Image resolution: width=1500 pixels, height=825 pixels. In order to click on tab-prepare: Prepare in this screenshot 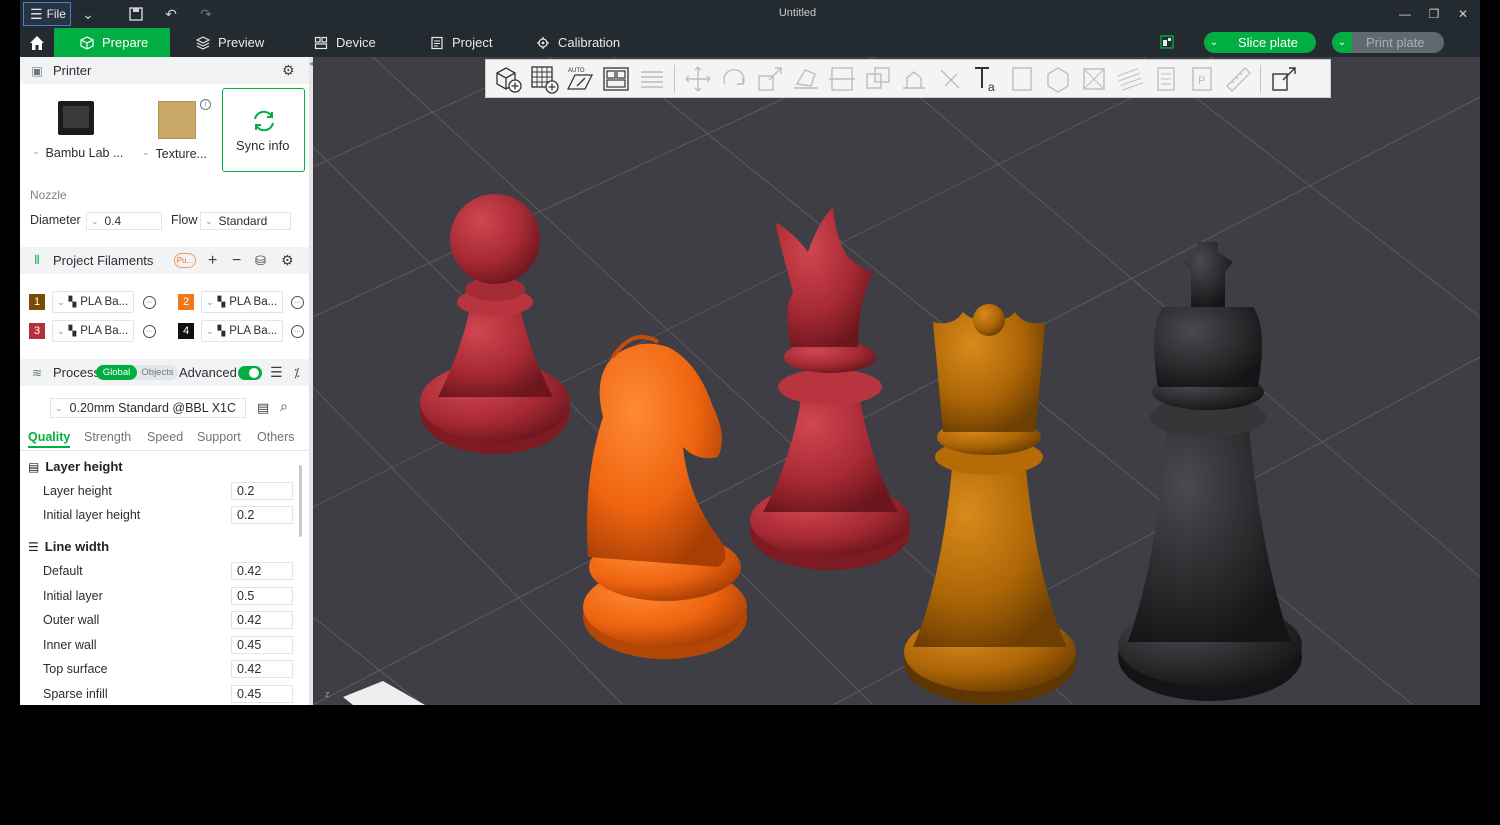, I will do `click(112, 42)`.